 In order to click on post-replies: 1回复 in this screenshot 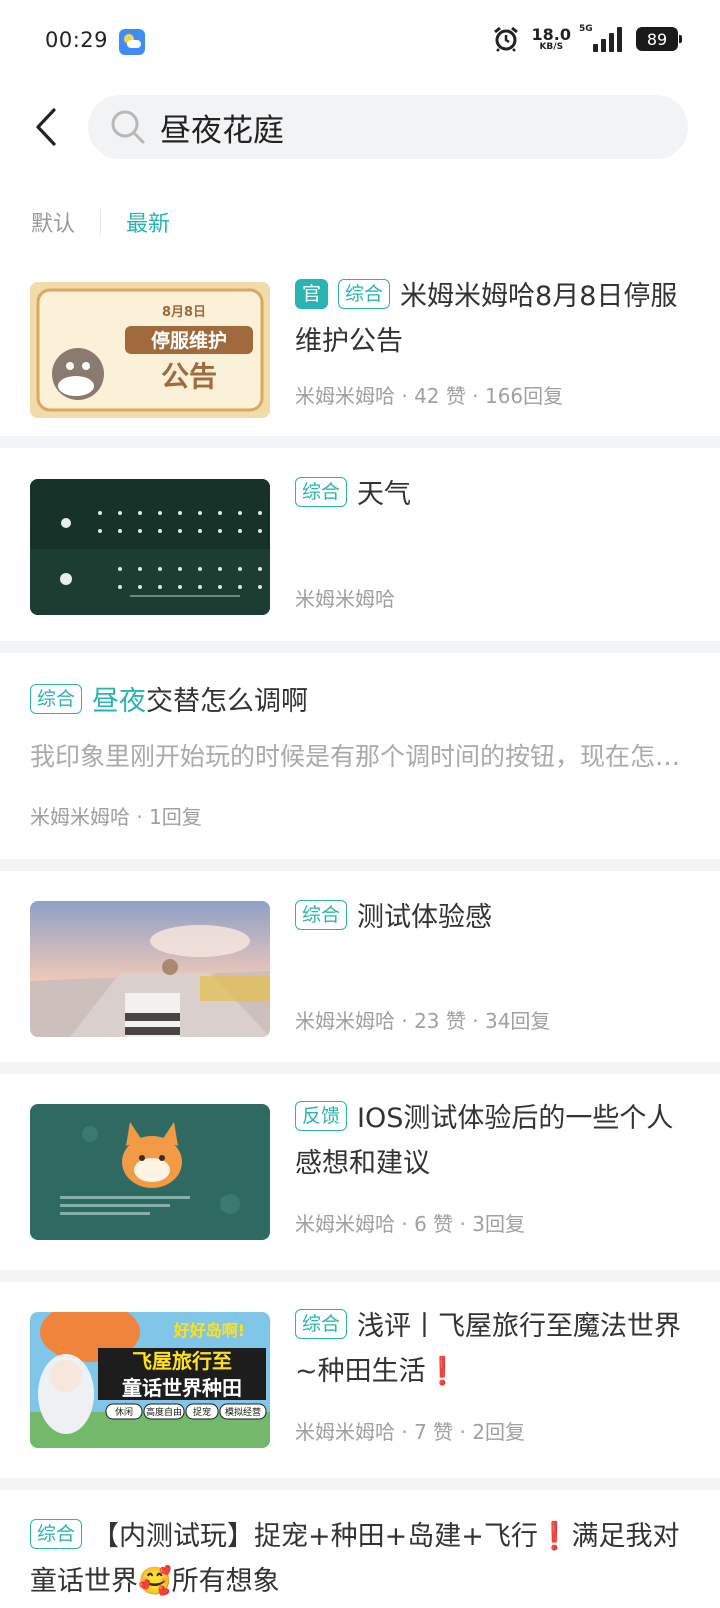, I will do `click(175, 817)`.